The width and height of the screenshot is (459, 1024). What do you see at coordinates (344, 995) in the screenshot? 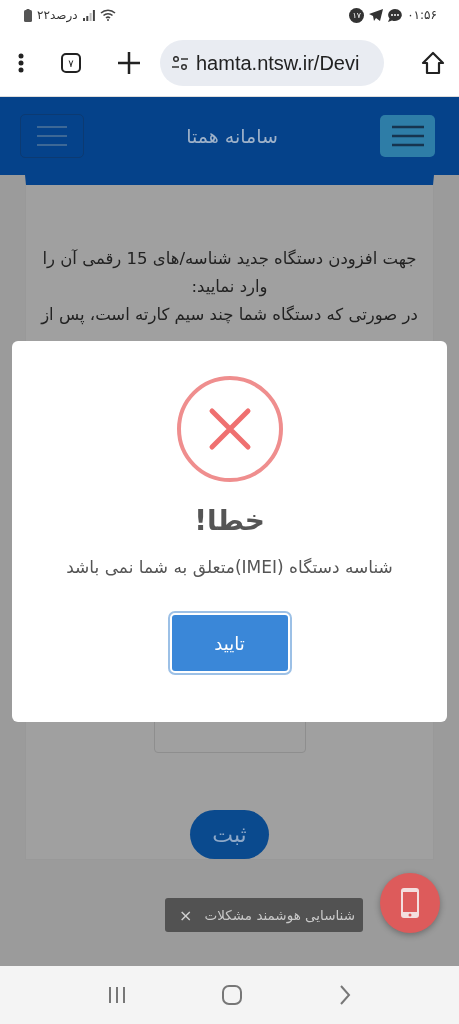
I see `back-chevron-icon` at bounding box center [344, 995].